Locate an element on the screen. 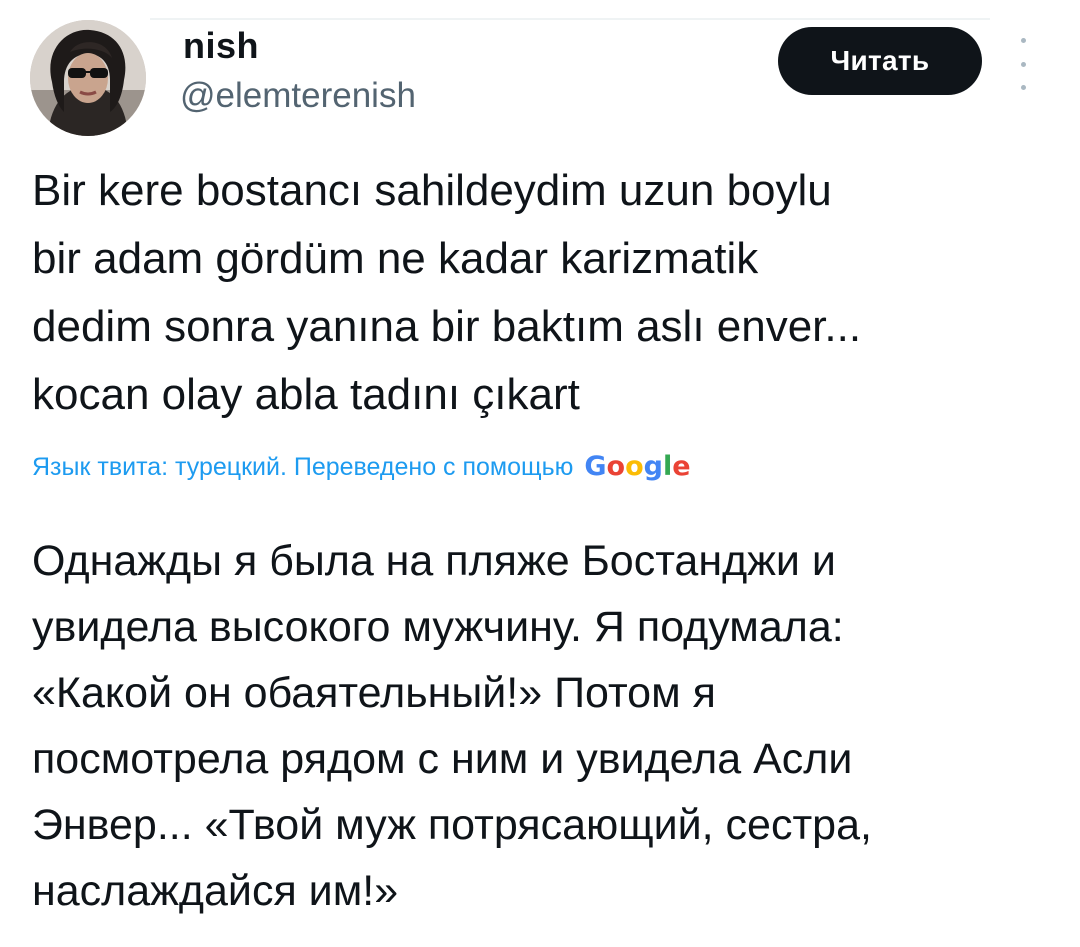  translated-line: наслаждайся им!» is located at coordinates (215, 891).